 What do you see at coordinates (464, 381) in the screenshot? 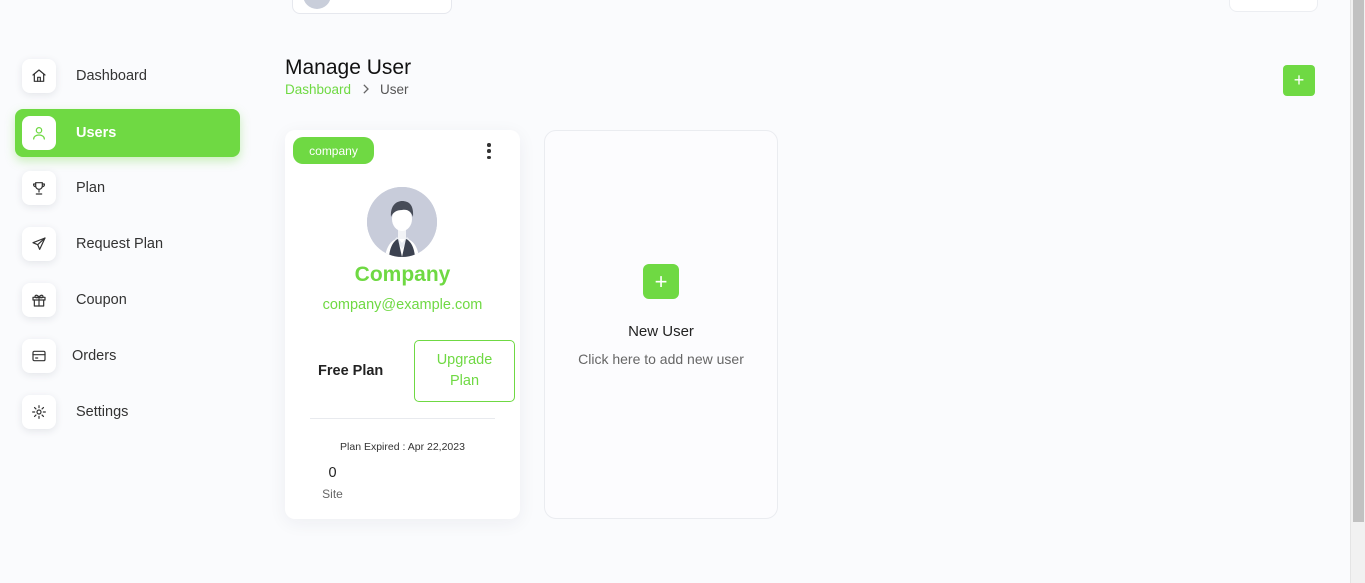
I see `upgrade-plan-label-line2: Plan` at bounding box center [464, 381].